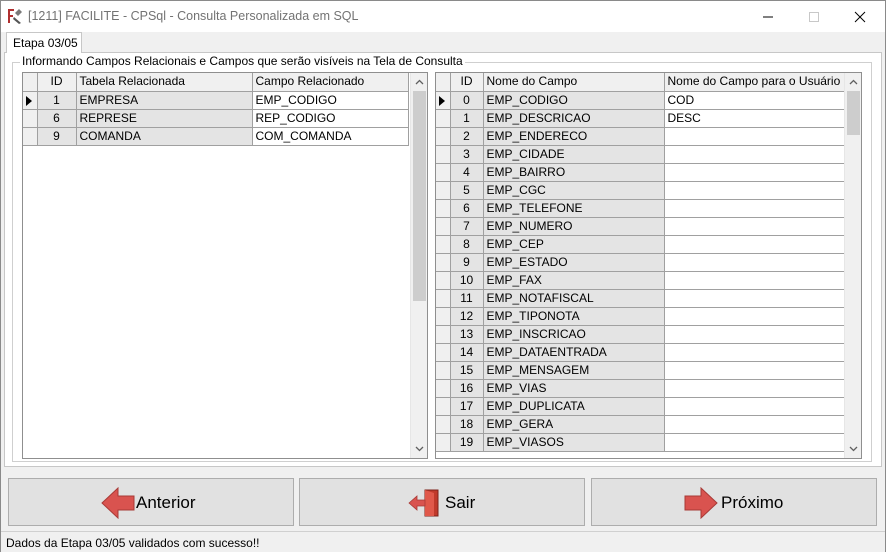 Image resolution: width=886 pixels, height=552 pixels. Describe the element at coordinates (164, 100) in the screenshot. I see `cell-table: EMPRESA` at that location.